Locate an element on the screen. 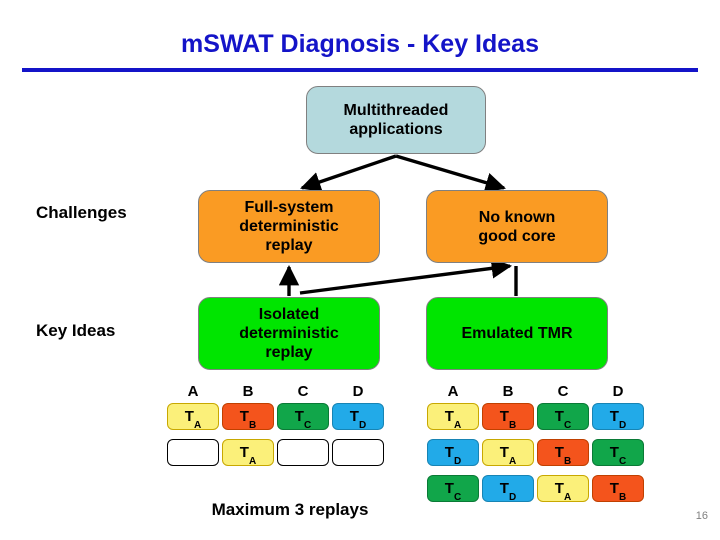 This screenshot has width=720, height=540. page-title: mSWAT Diagnosis - Key Ideas is located at coordinates (360, 44).